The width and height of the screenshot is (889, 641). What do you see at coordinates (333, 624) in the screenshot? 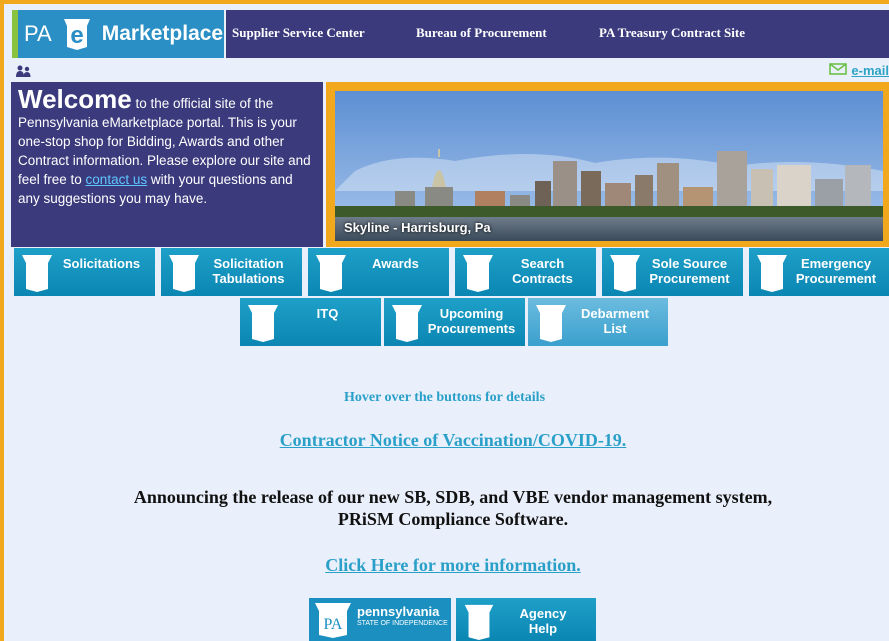
I see `pa-keystone-letters: PA` at bounding box center [333, 624].